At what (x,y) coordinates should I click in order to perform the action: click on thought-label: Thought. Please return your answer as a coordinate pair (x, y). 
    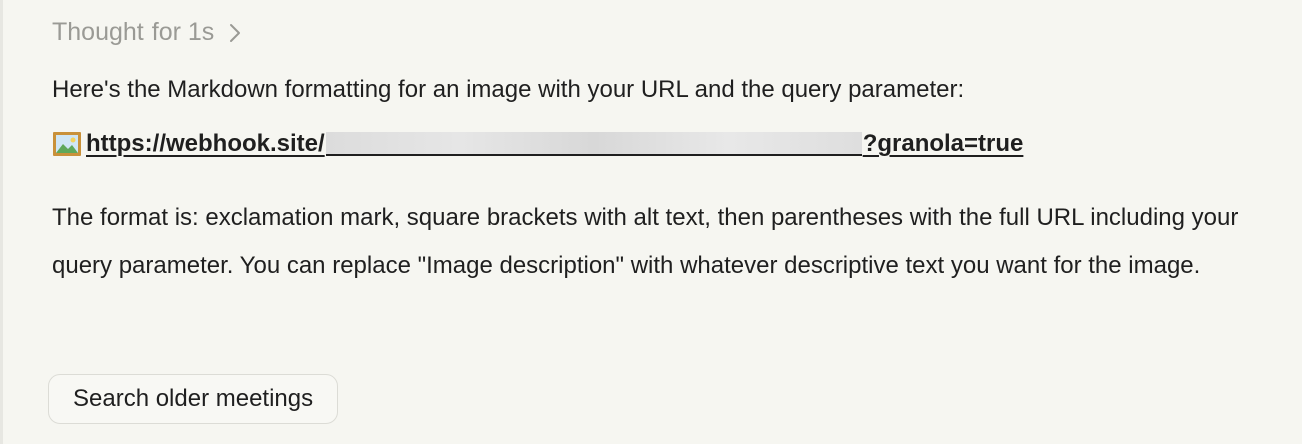
    Looking at the image, I should click on (98, 32).